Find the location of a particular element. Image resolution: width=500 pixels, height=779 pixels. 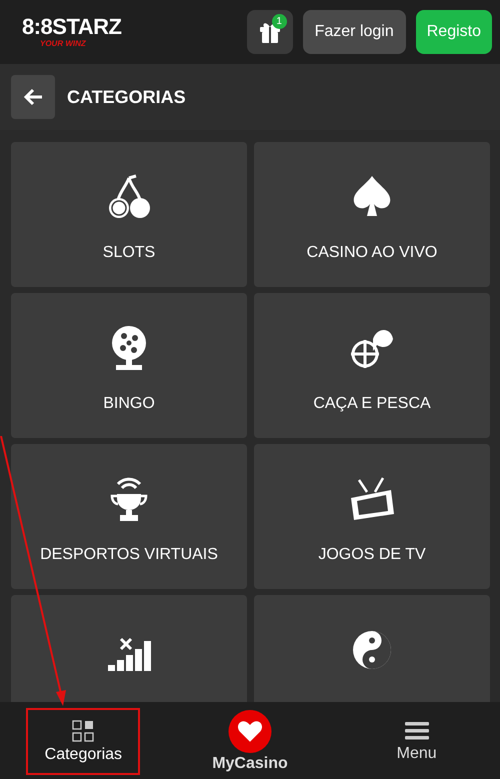

logo-text: 8:8STARZ is located at coordinates (72, 27).